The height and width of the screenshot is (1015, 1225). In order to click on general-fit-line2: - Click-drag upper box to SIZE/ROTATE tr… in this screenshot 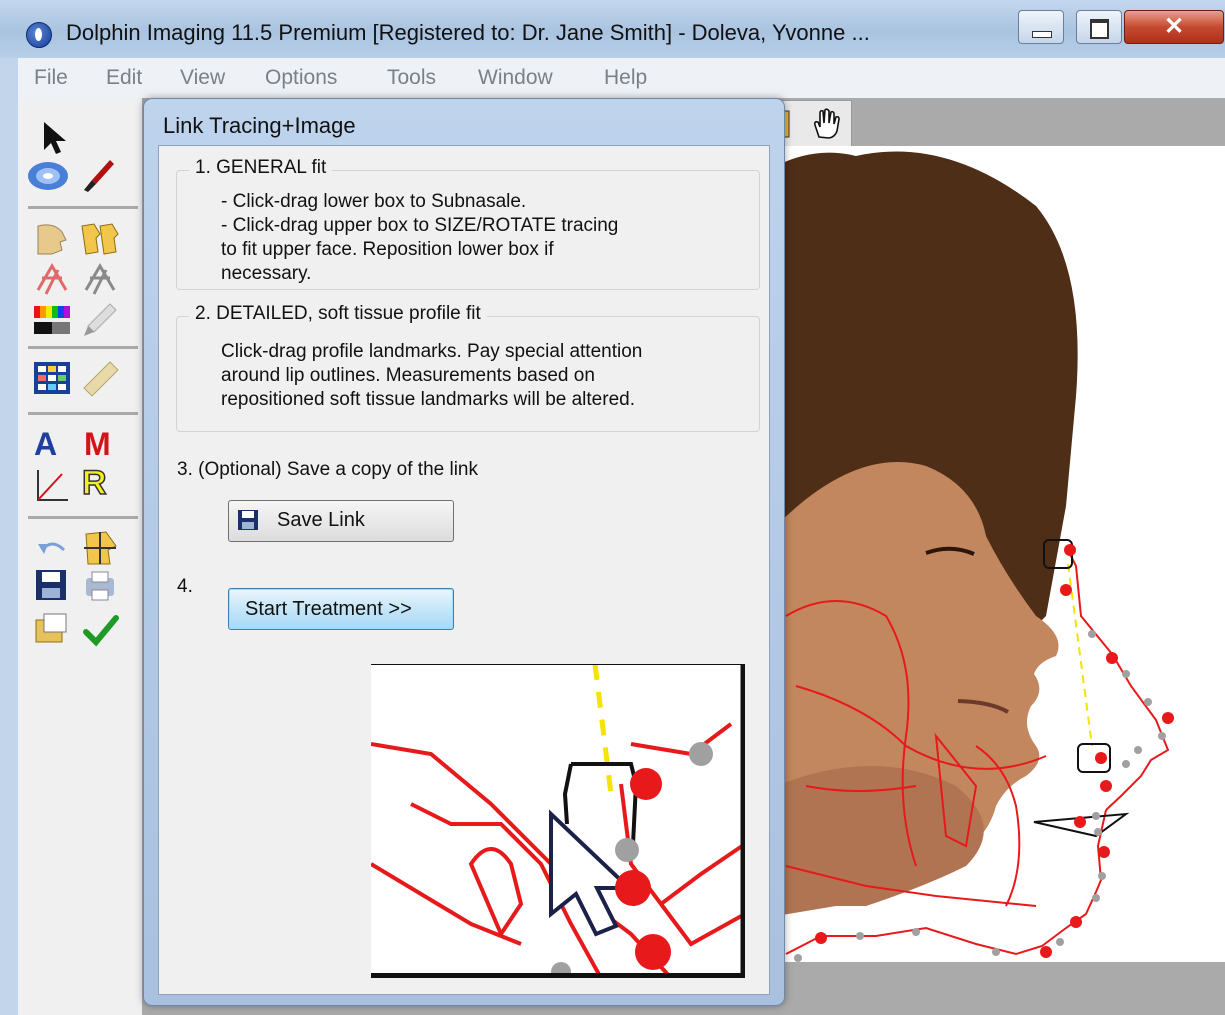, I will do `click(420, 225)`.